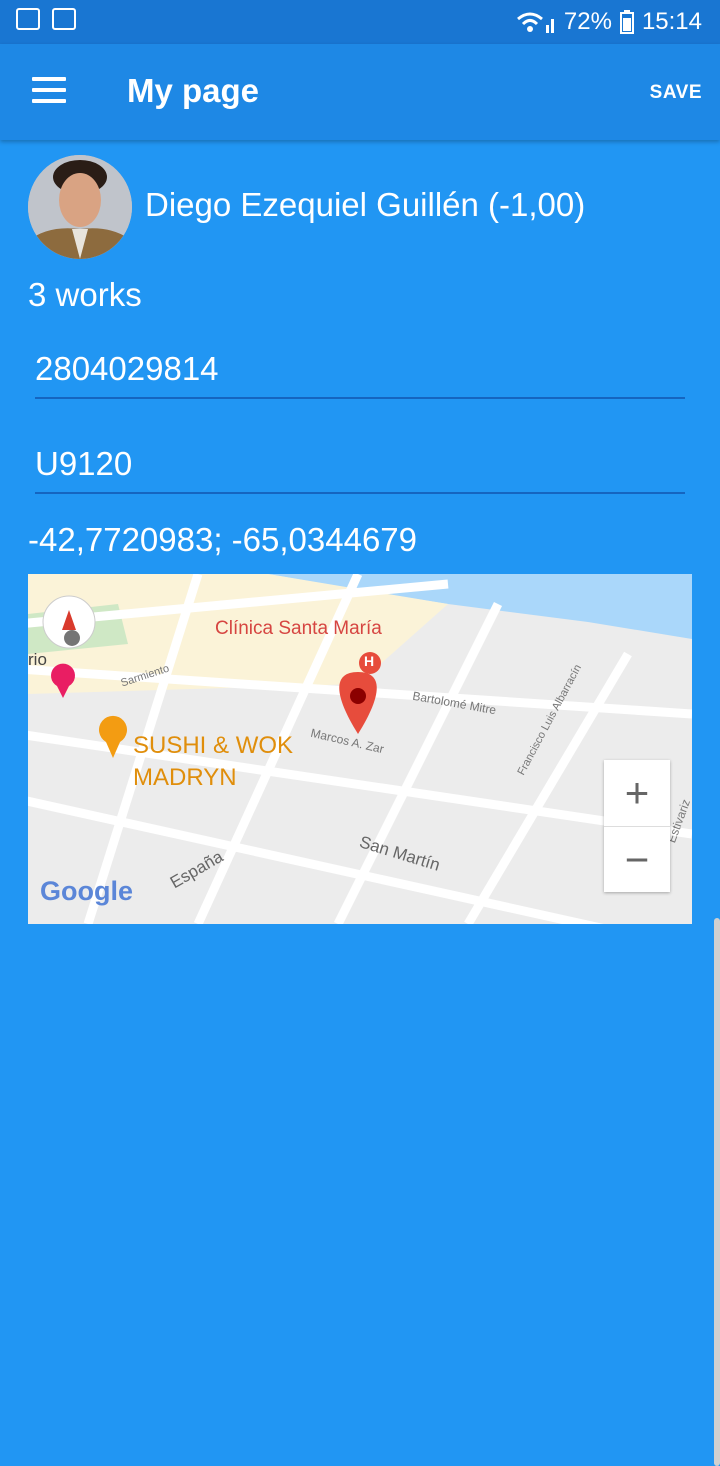 The height and width of the screenshot is (1466, 720). Describe the element at coordinates (587, 21) in the screenshot. I see `battery-percent: 72%` at that location.